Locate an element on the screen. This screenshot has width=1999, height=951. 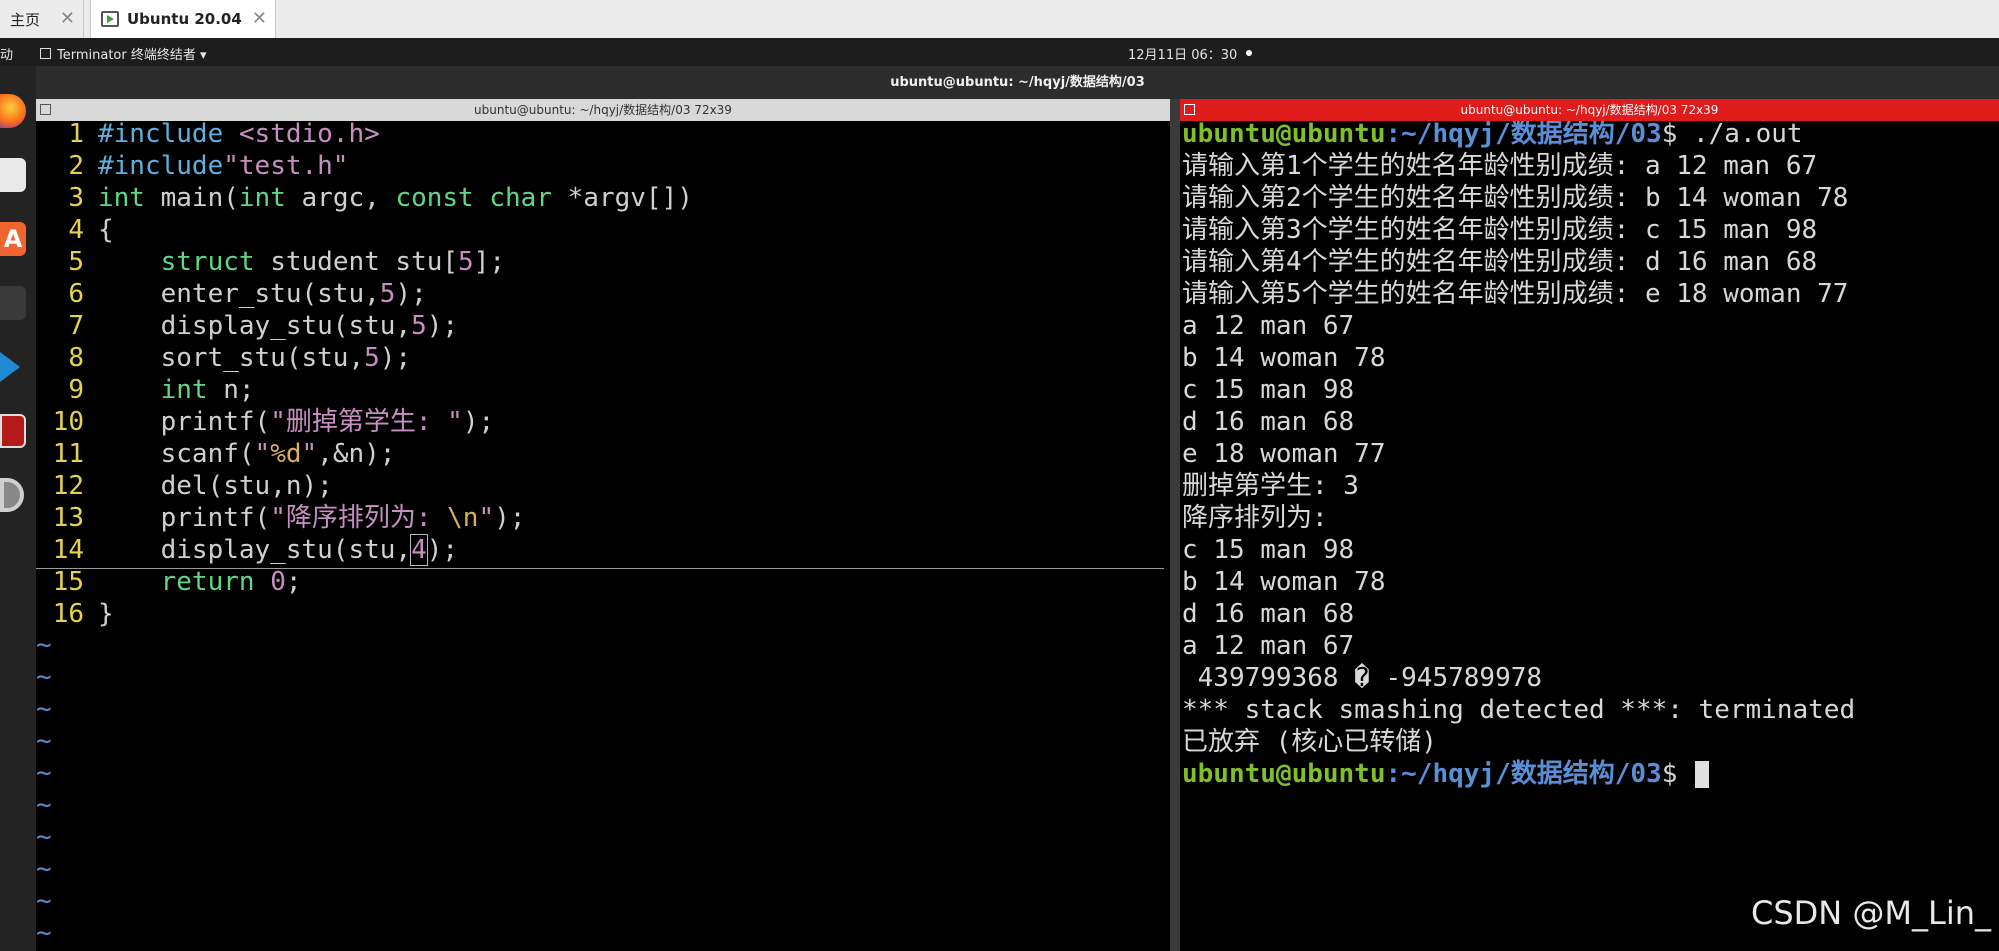
line-number: 9 is located at coordinates (76, 390).